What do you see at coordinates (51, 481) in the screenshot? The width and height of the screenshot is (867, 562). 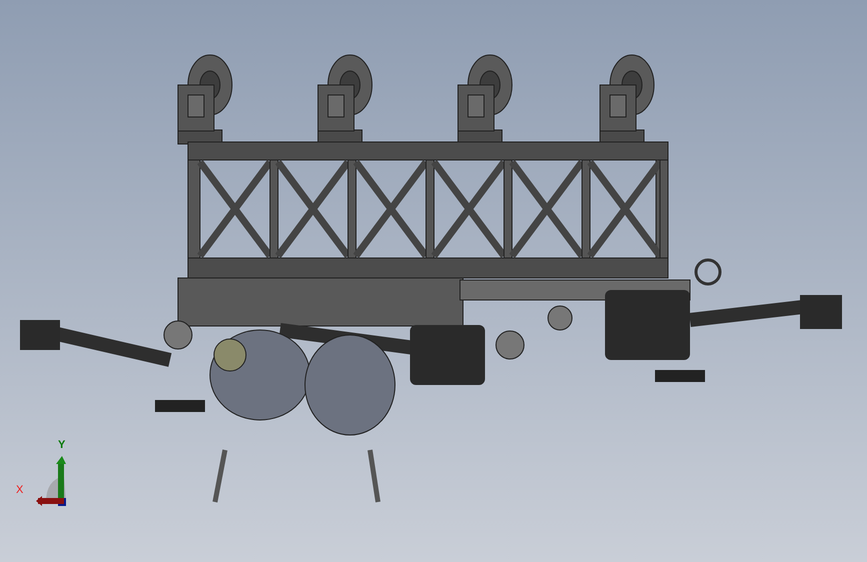 I see `triad-axes-icon` at bounding box center [51, 481].